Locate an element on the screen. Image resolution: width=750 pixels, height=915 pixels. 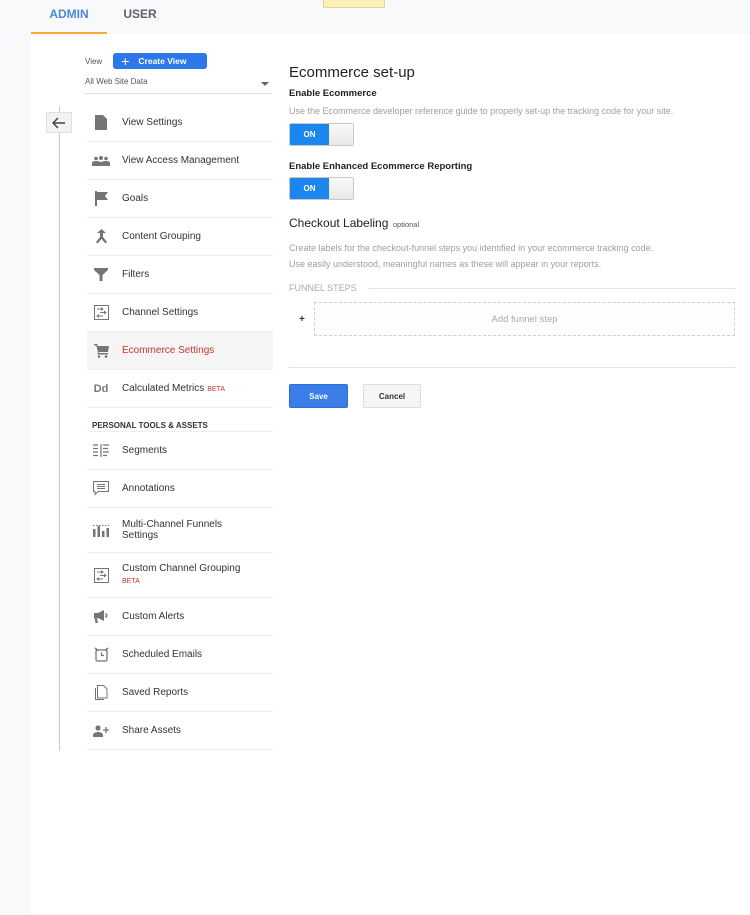
sidebar-item-label: Calculated Metrics BETA is located at coordinates (174, 388).